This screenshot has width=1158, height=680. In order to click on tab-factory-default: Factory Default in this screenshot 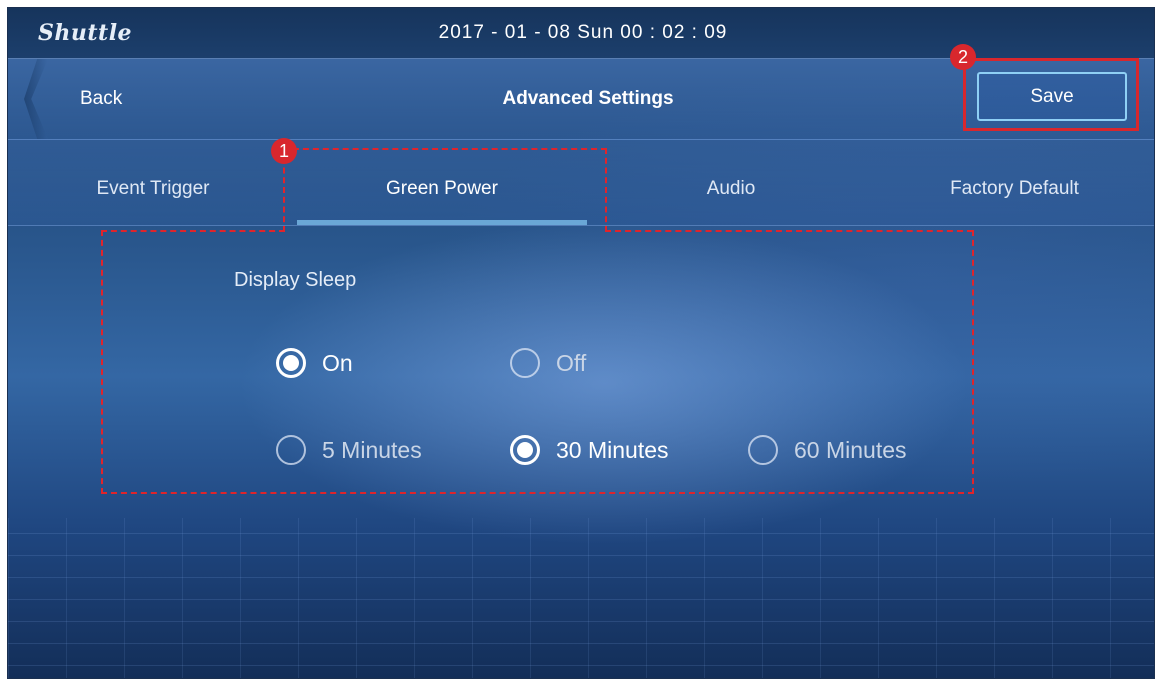, I will do `click(1014, 182)`.